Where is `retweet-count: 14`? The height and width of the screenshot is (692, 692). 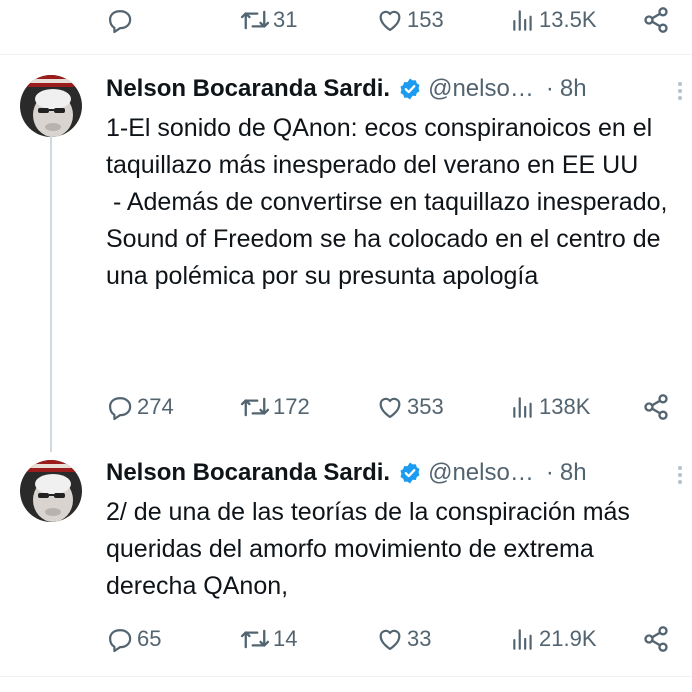 retweet-count: 14 is located at coordinates (285, 638).